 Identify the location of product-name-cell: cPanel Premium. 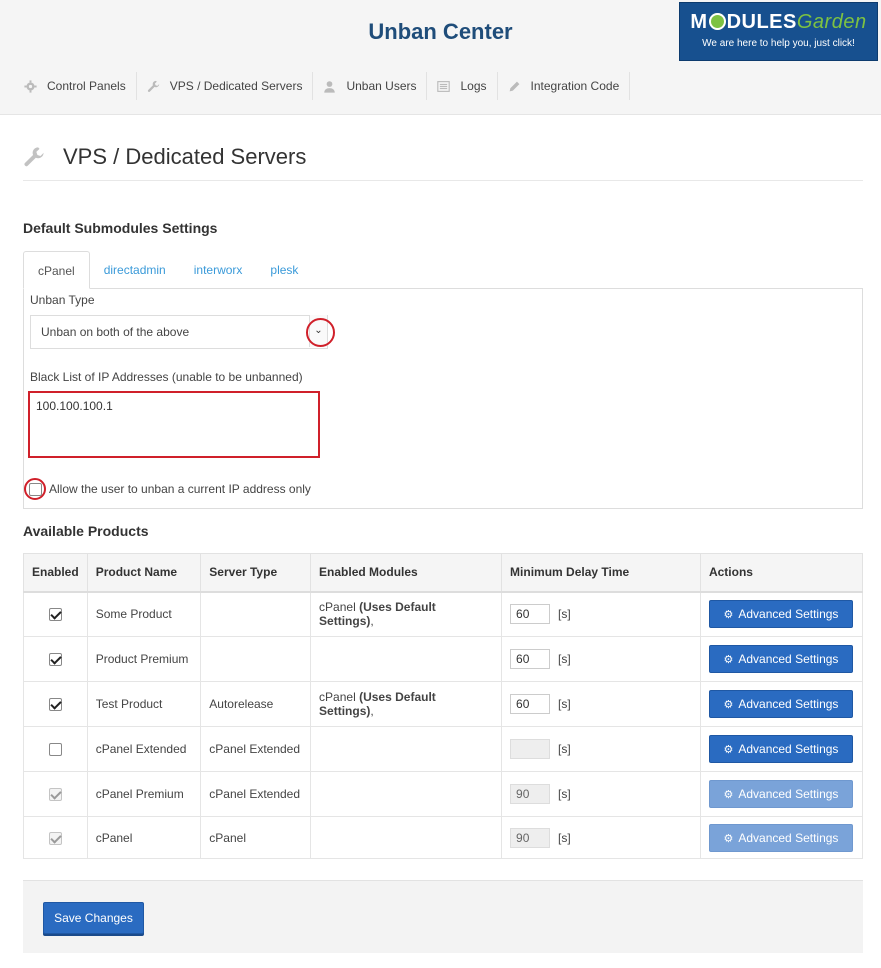
(144, 794).